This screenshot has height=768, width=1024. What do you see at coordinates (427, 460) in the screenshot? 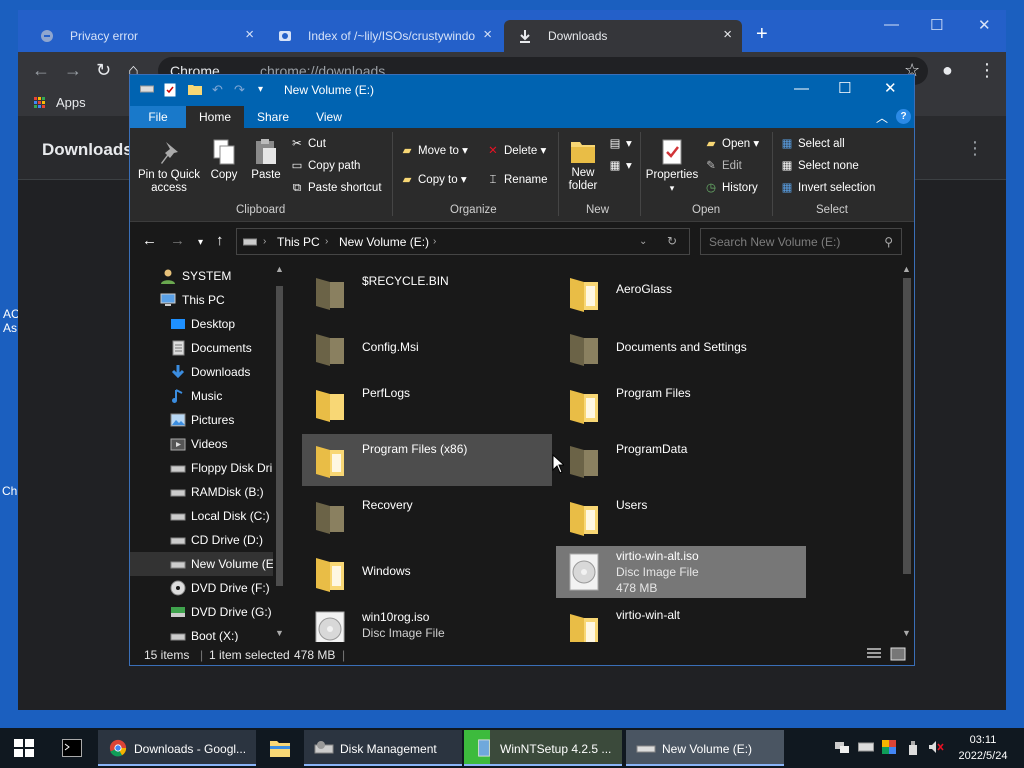
I see `file-tile: Program Files (x86)` at bounding box center [427, 460].